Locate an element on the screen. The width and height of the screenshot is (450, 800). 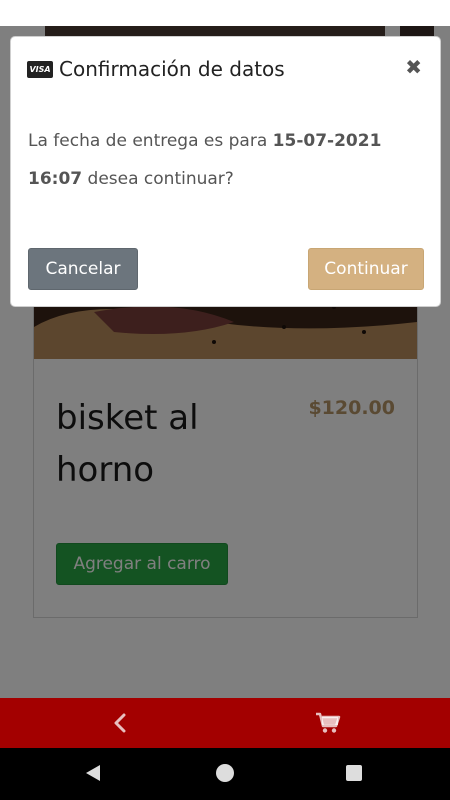
dialog-title: Confirmación de datos is located at coordinates (172, 69).